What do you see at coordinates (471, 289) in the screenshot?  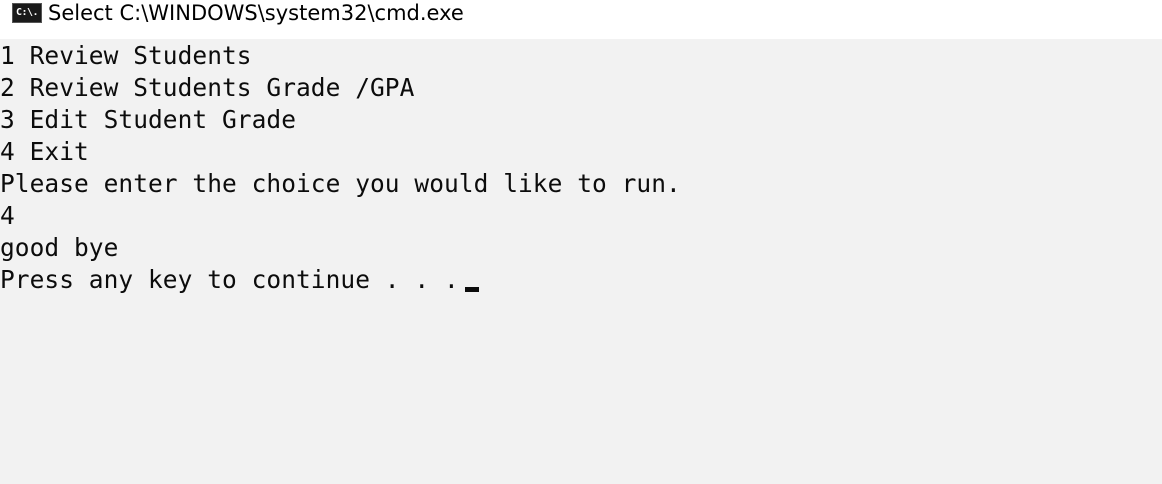 I see `text-cursor` at bounding box center [471, 289].